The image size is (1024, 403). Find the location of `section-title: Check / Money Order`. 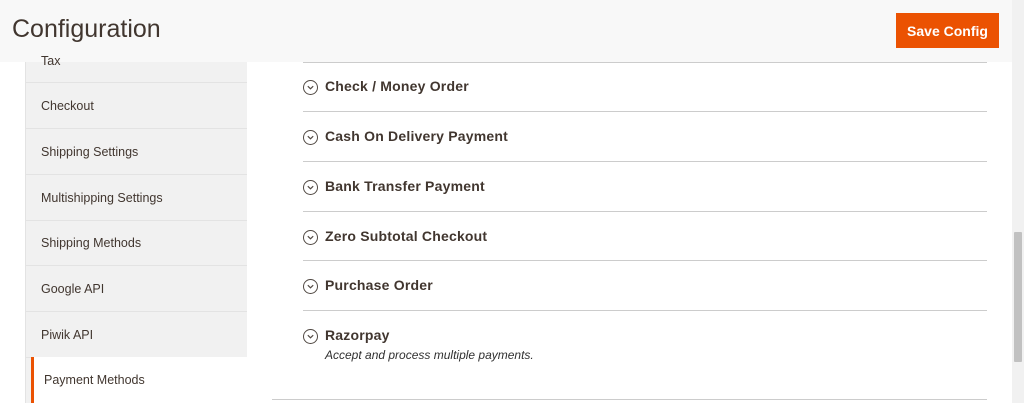

section-title: Check / Money Order is located at coordinates (397, 86).